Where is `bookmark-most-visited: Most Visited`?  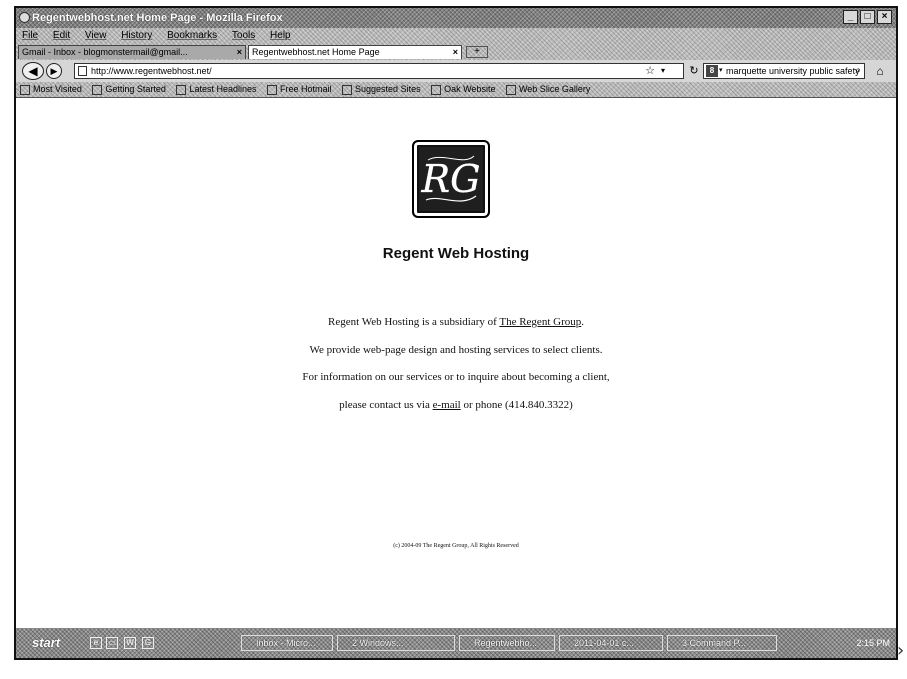 bookmark-most-visited: Most Visited is located at coordinates (51, 89).